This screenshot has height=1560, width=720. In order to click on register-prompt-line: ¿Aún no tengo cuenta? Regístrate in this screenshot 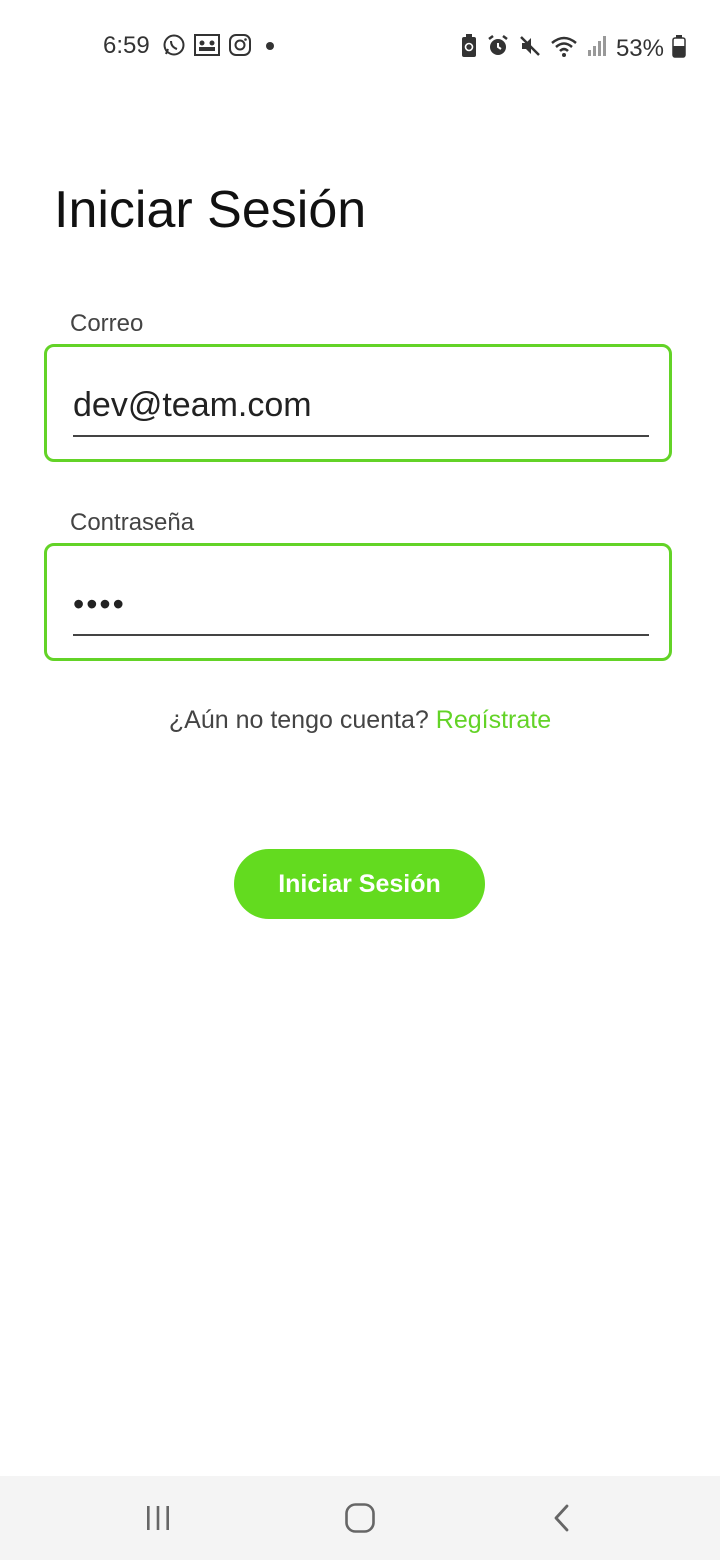, I will do `click(360, 720)`.